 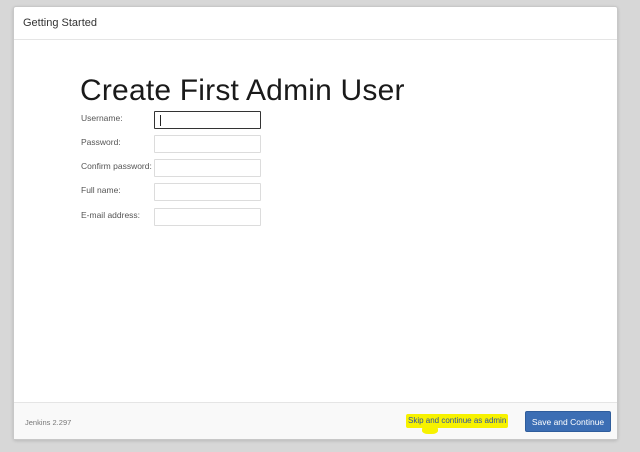 What do you see at coordinates (111, 215) in the screenshot?
I see `email-label: E-mail address:` at bounding box center [111, 215].